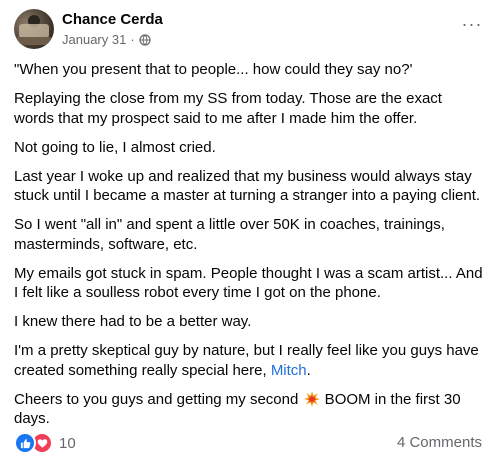  What do you see at coordinates (145, 39) in the screenshot?
I see `globe-icon` at bounding box center [145, 39].